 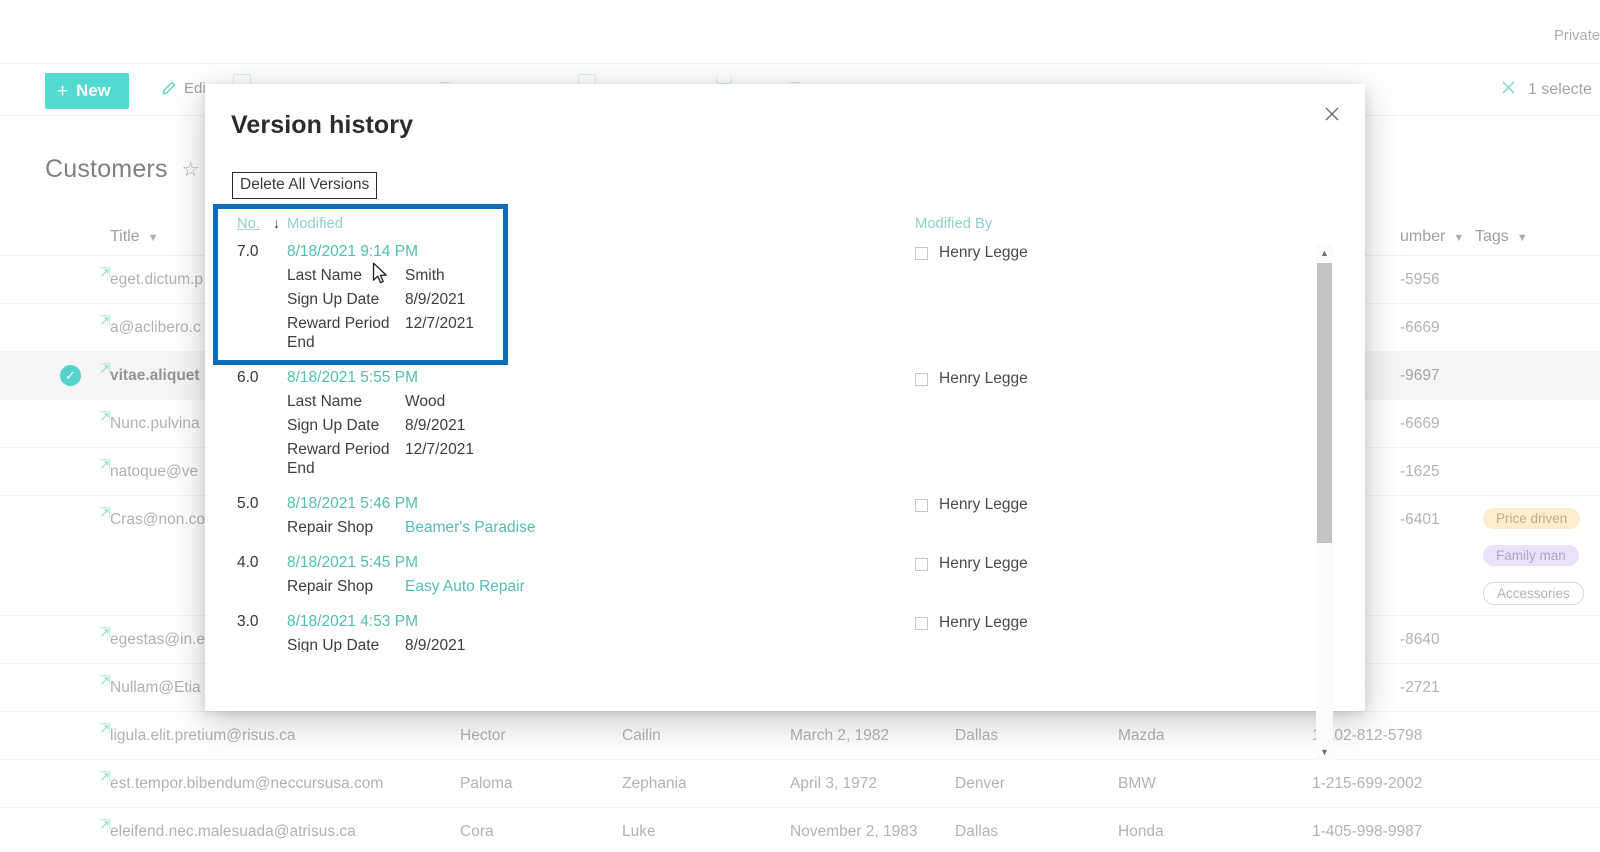 I want to click on scrollbar-thumb, so click(x=1324, y=403).